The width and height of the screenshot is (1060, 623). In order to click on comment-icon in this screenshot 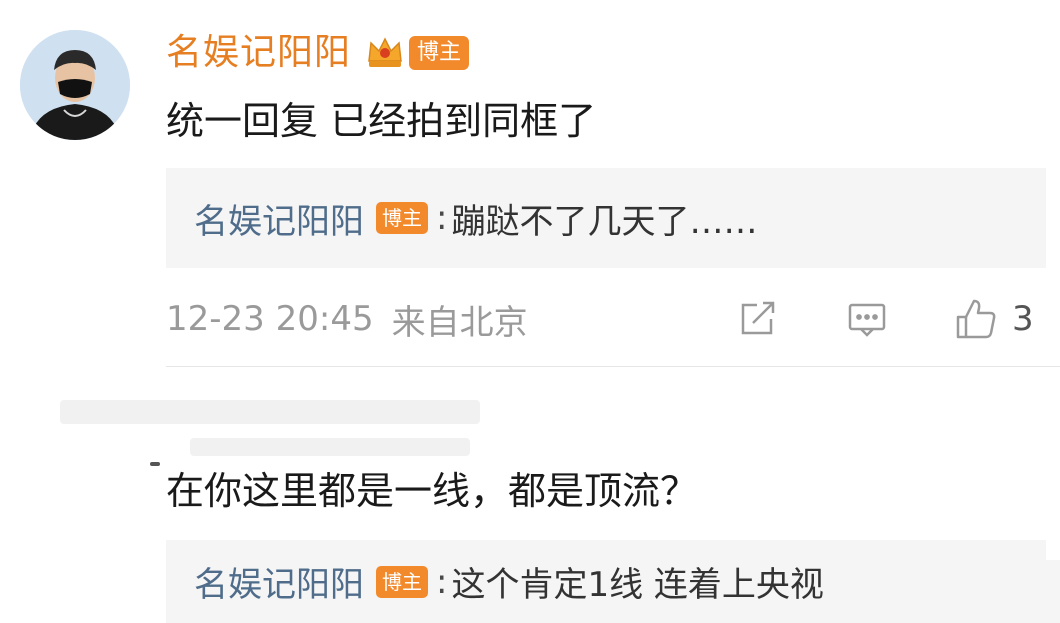, I will do `click(867, 319)`.